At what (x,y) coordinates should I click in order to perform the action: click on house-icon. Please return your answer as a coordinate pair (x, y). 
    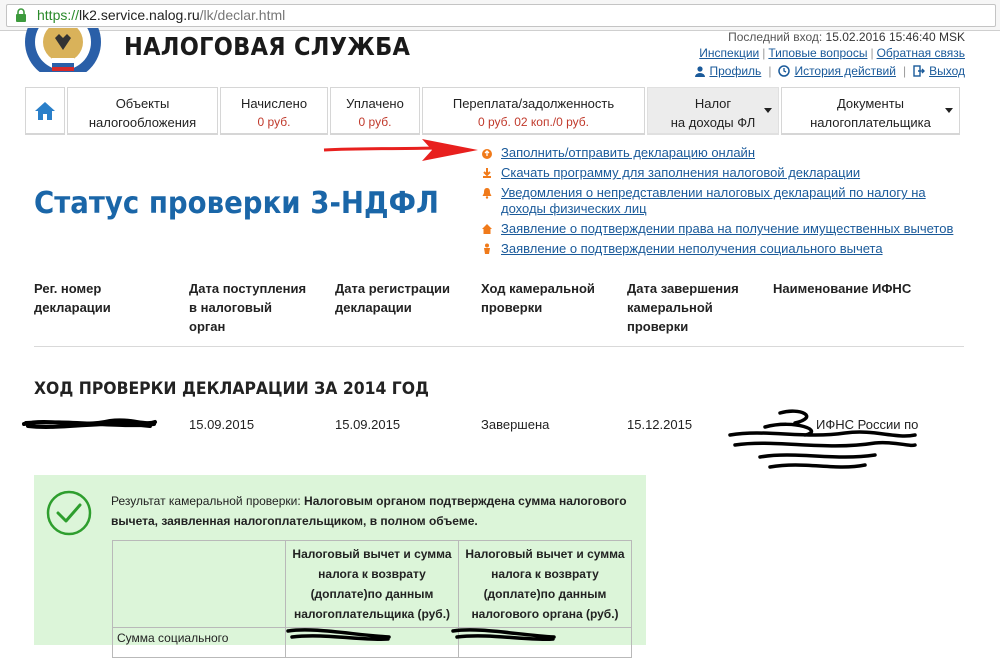
    Looking at the image, I should click on (487, 229).